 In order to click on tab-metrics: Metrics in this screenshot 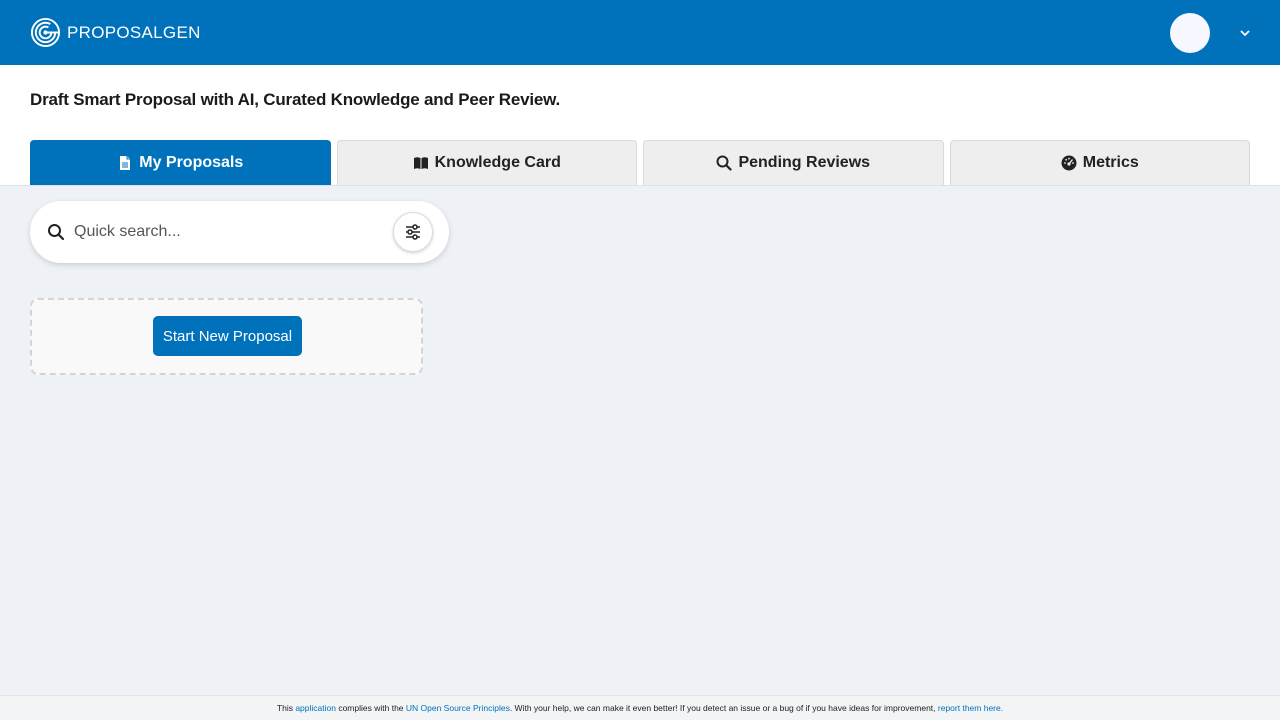, I will do `click(1099, 162)`.